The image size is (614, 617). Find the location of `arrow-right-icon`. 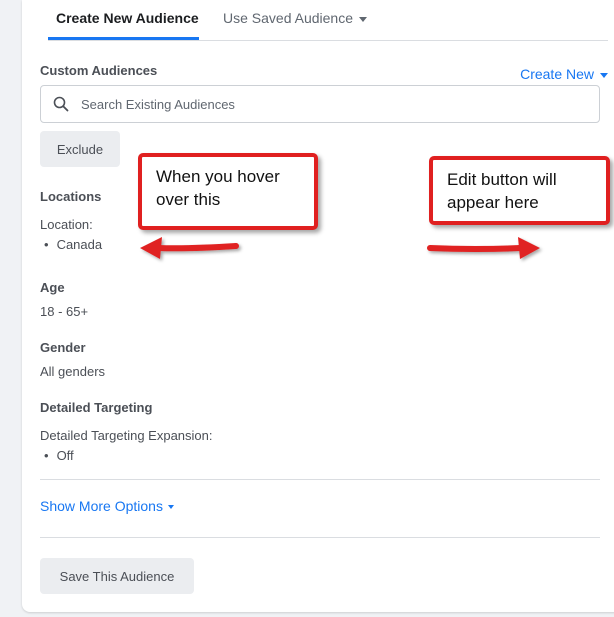

arrow-right-icon is located at coordinates (483, 248).